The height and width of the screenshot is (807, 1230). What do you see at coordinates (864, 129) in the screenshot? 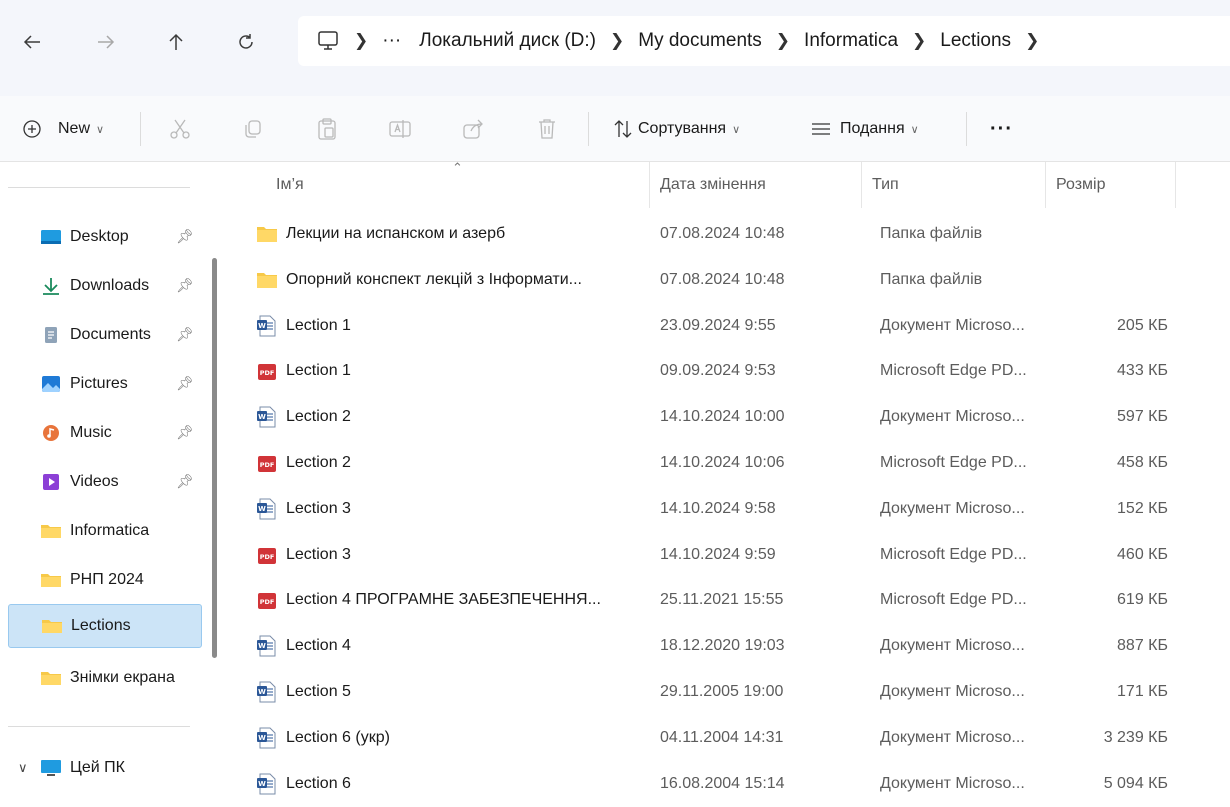
I see `view-button: Подання ∨` at bounding box center [864, 129].